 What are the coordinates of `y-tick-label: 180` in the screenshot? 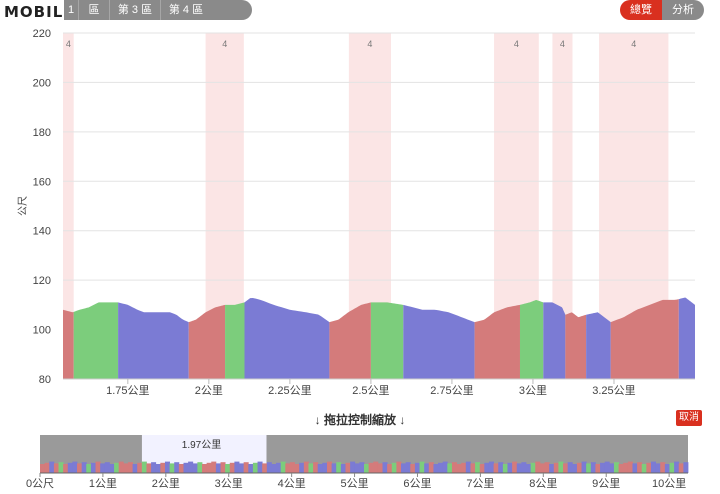 It's located at (42, 133).